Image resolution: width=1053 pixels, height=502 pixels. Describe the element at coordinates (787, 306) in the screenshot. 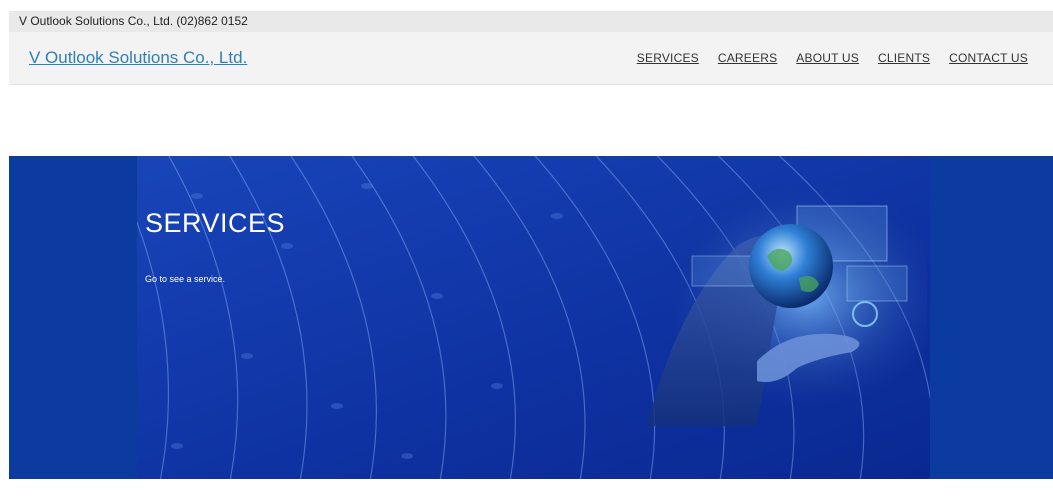

I see `globe-in-hand-icon` at that location.